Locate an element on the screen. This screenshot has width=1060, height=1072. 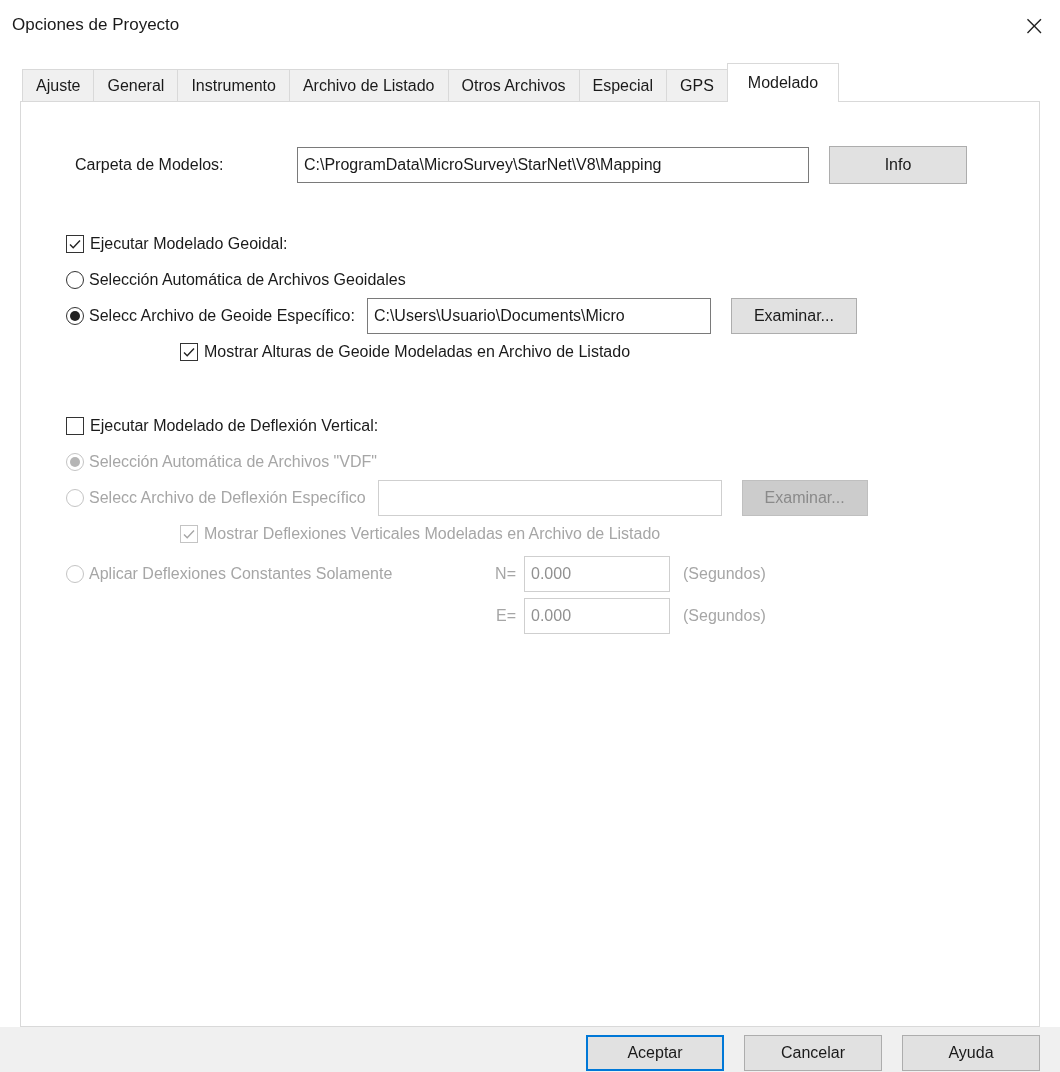
east-label: E= is located at coordinates (506, 616).